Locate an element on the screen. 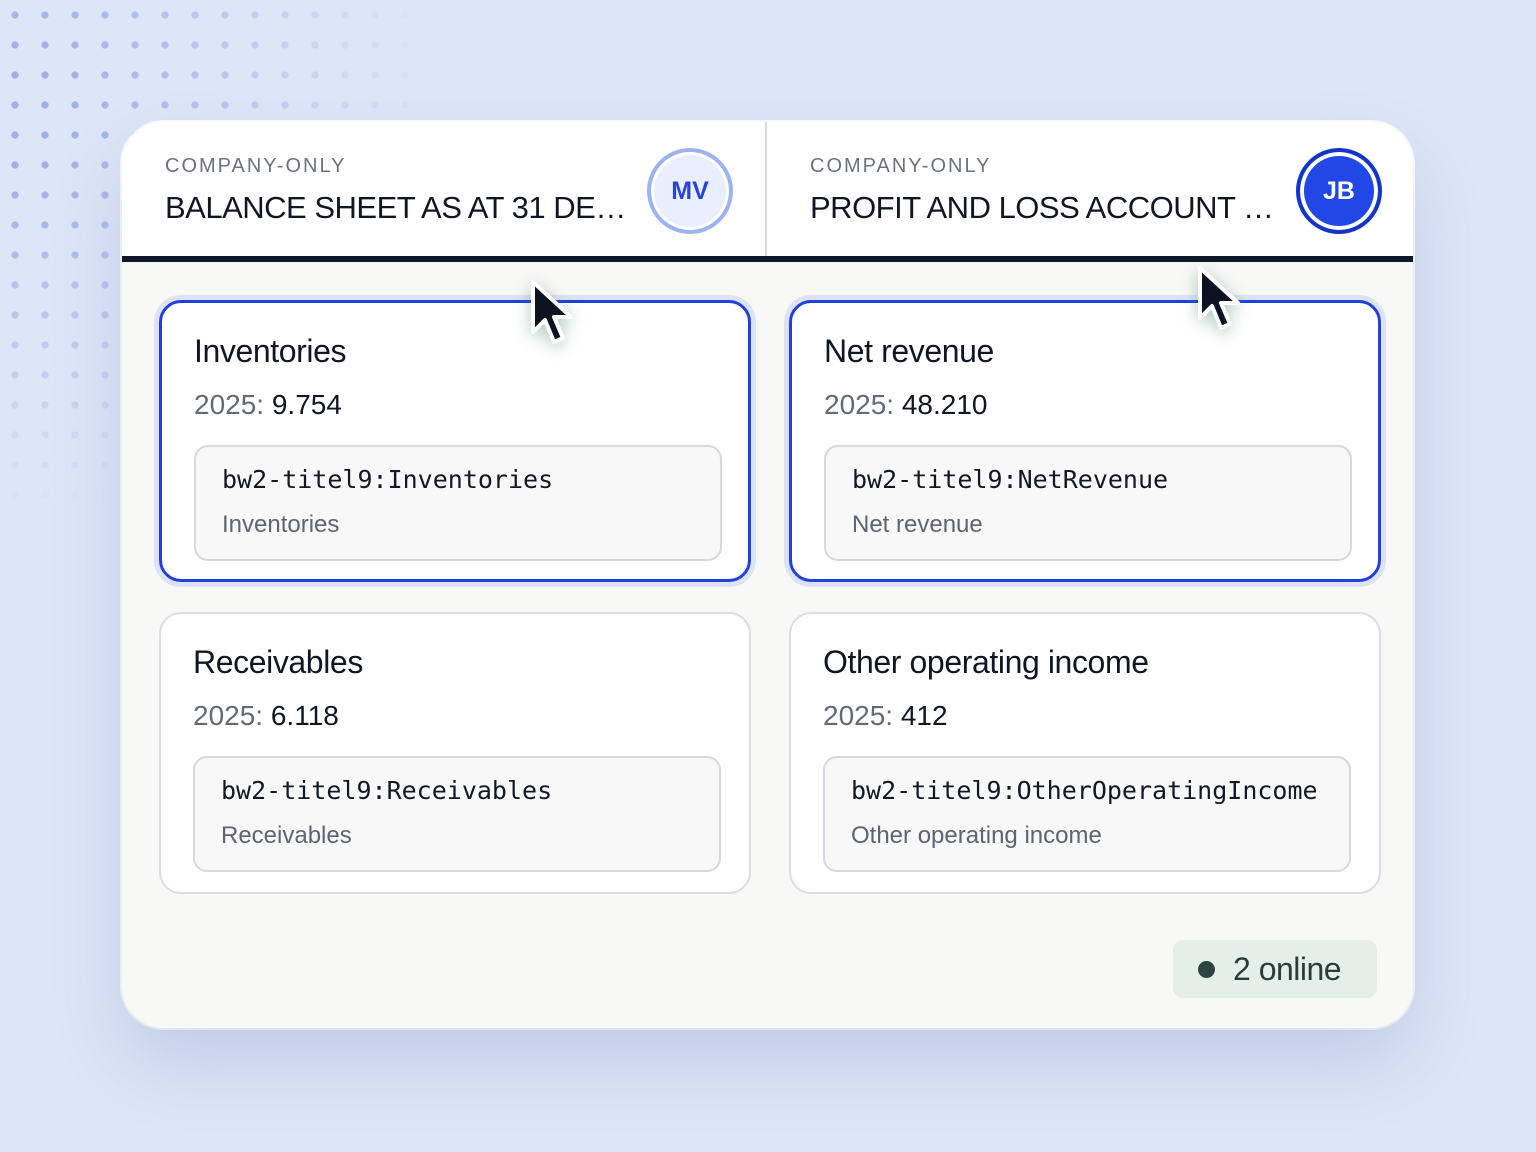 The height and width of the screenshot is (1152, 1536). concept-box: bw2-titel9:NetRevenue Net revenue is located at coordinates (1088, 503).